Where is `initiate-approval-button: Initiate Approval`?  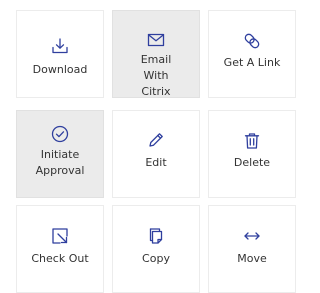
initiate-approval-button: Initiate Approval is located at coordinates (60, 154).